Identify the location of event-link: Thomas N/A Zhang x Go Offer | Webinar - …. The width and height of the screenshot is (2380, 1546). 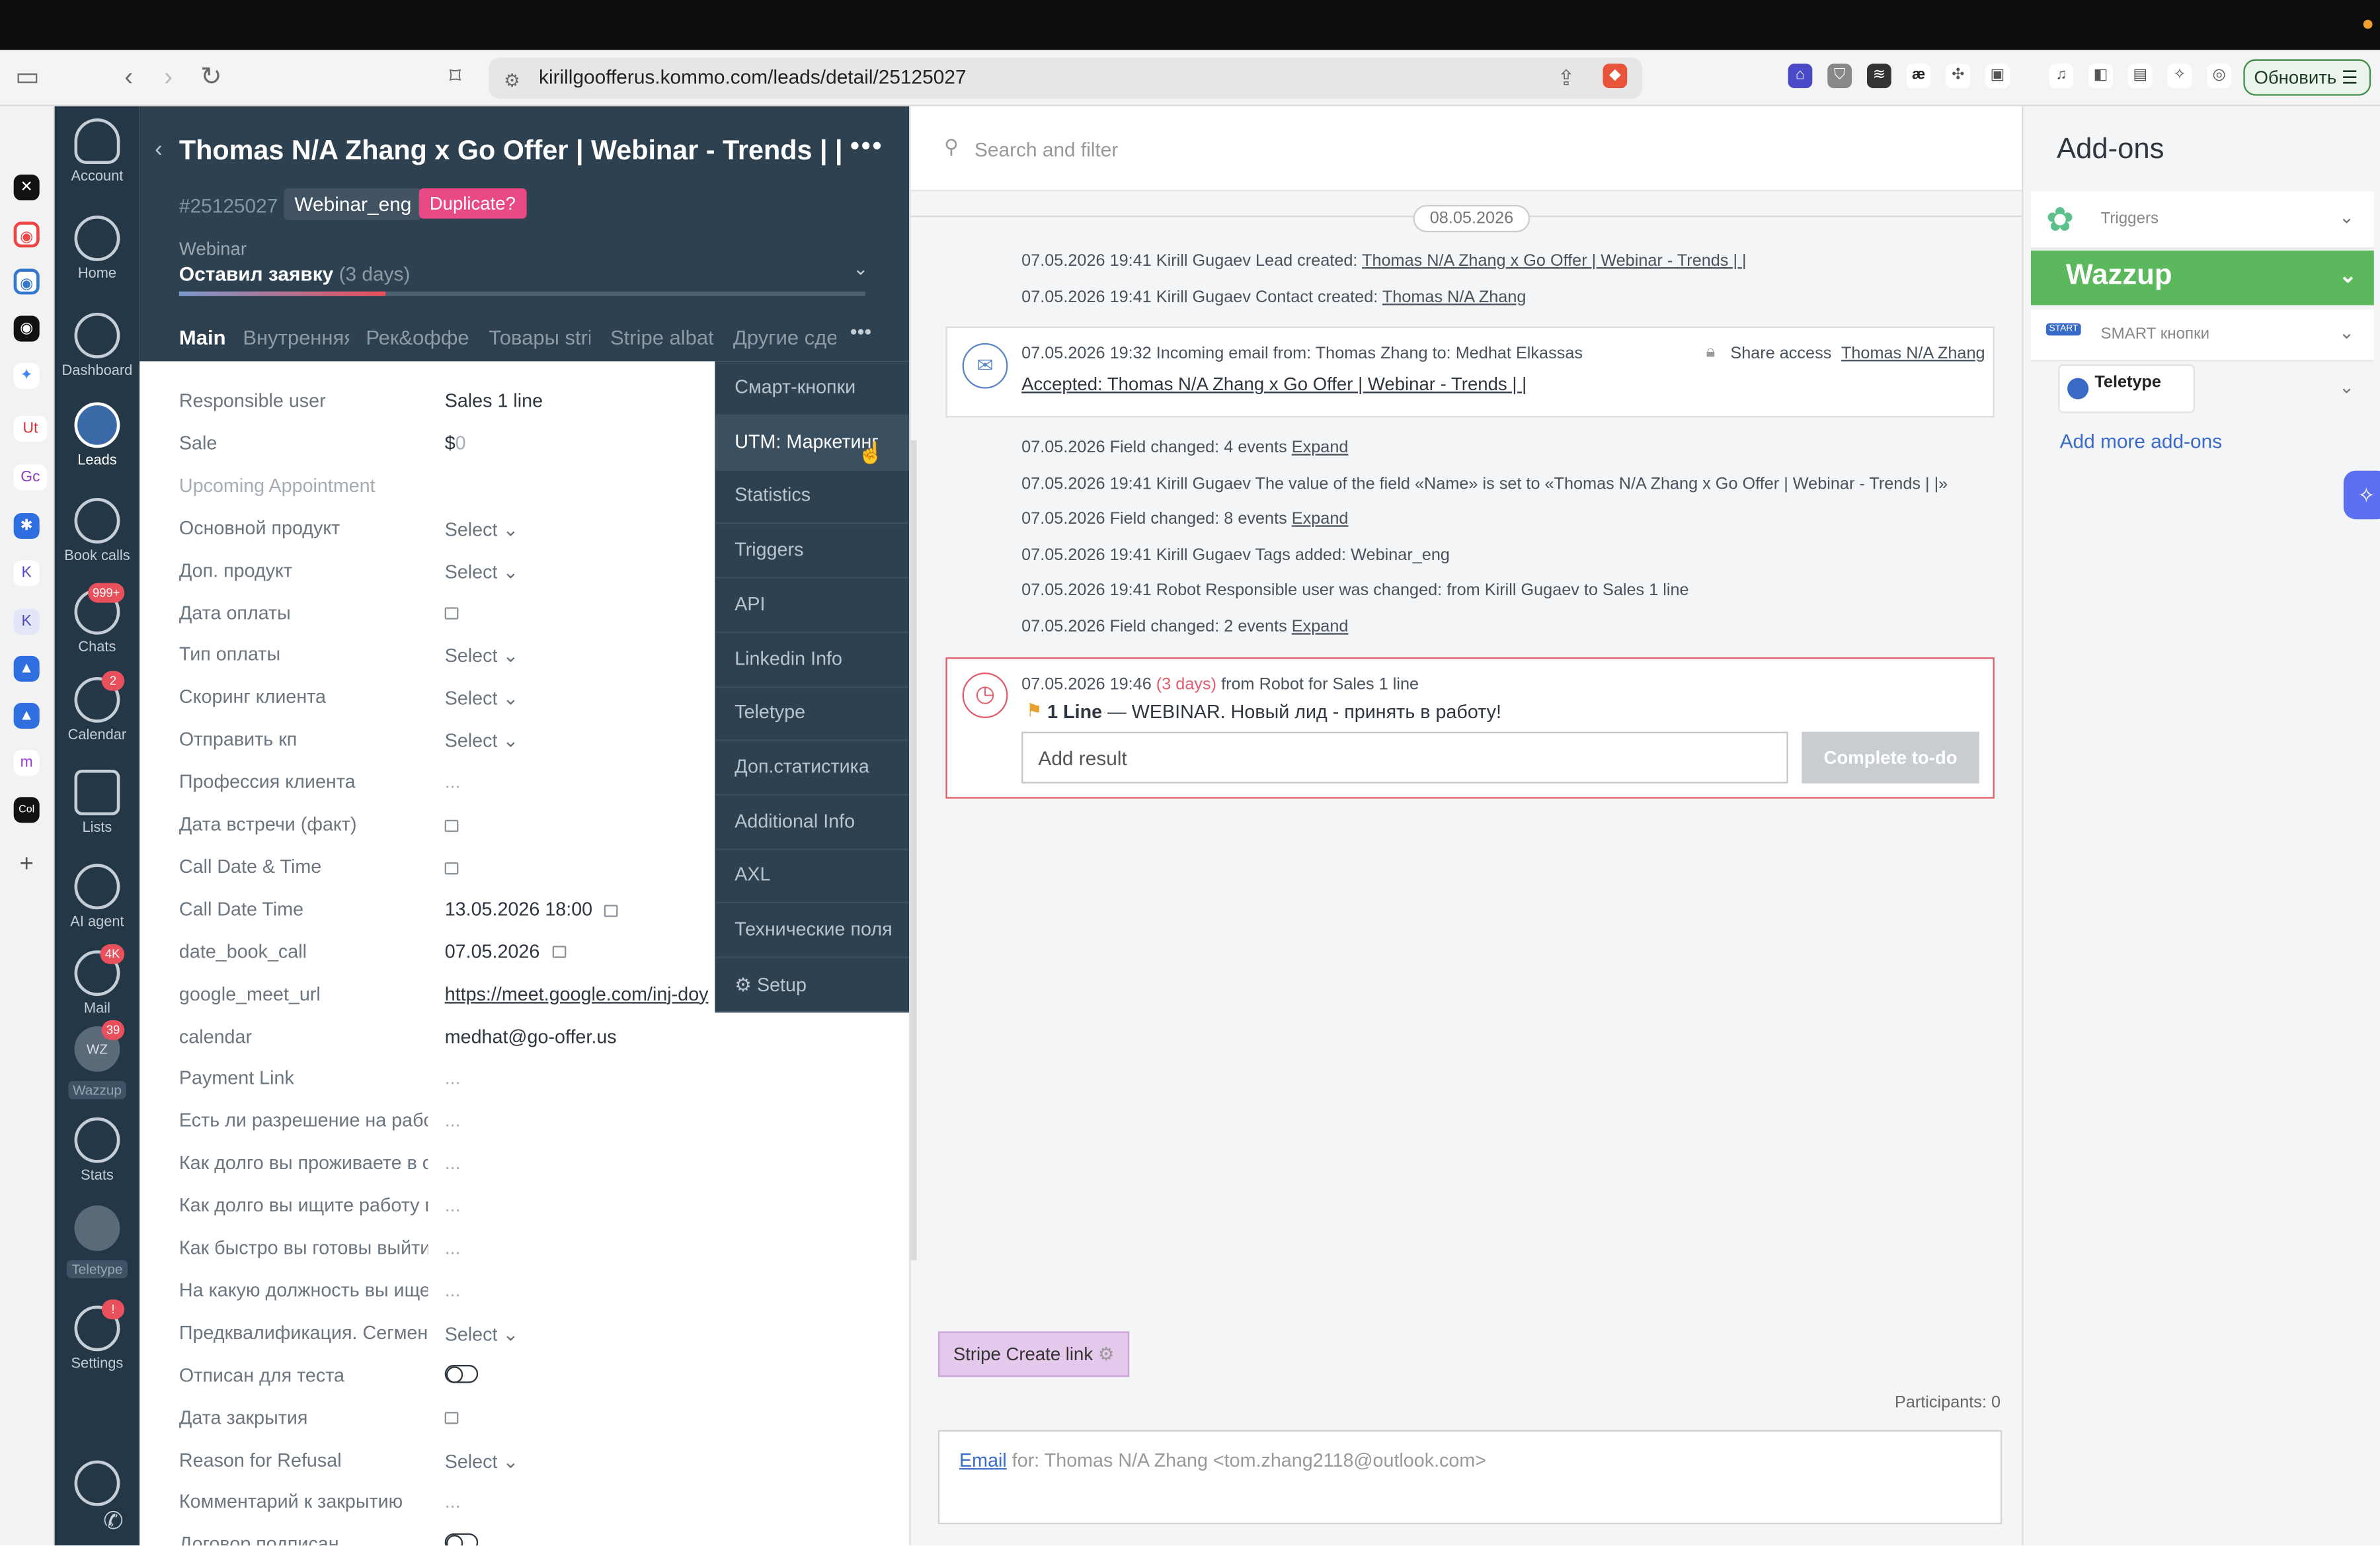
(1554, 261).